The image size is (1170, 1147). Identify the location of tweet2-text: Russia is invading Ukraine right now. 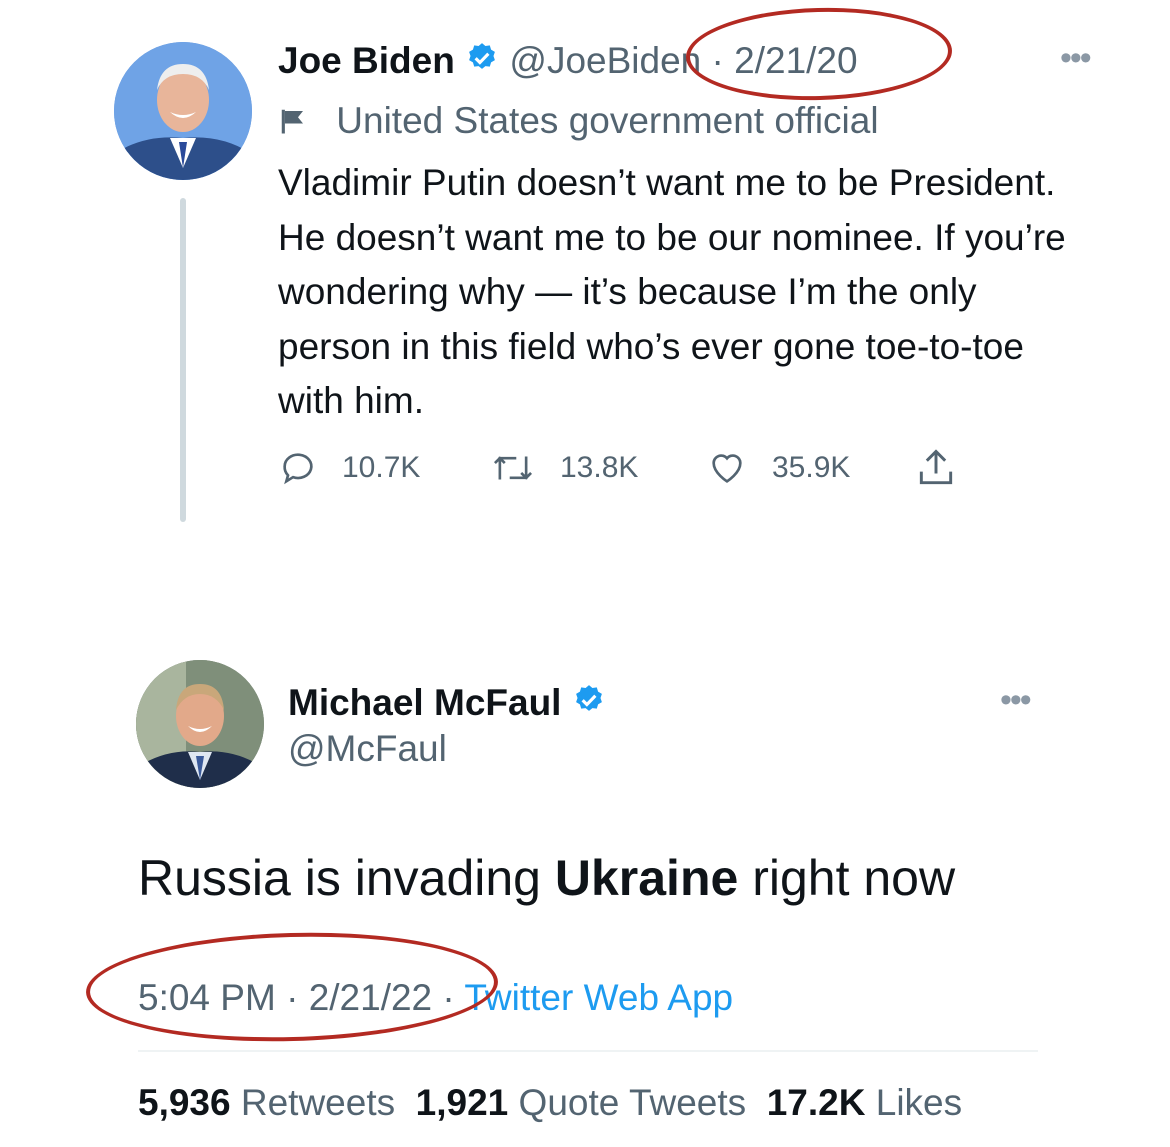
(546, 878).